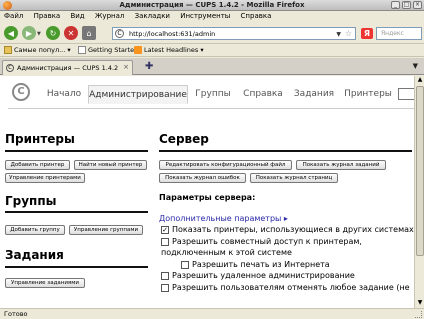 This screenshot has width=424, height=319. Describe the element at coordinates (338, 34) in the screenshot. I see `url-history-dropdown-icon: ▼` at that location.